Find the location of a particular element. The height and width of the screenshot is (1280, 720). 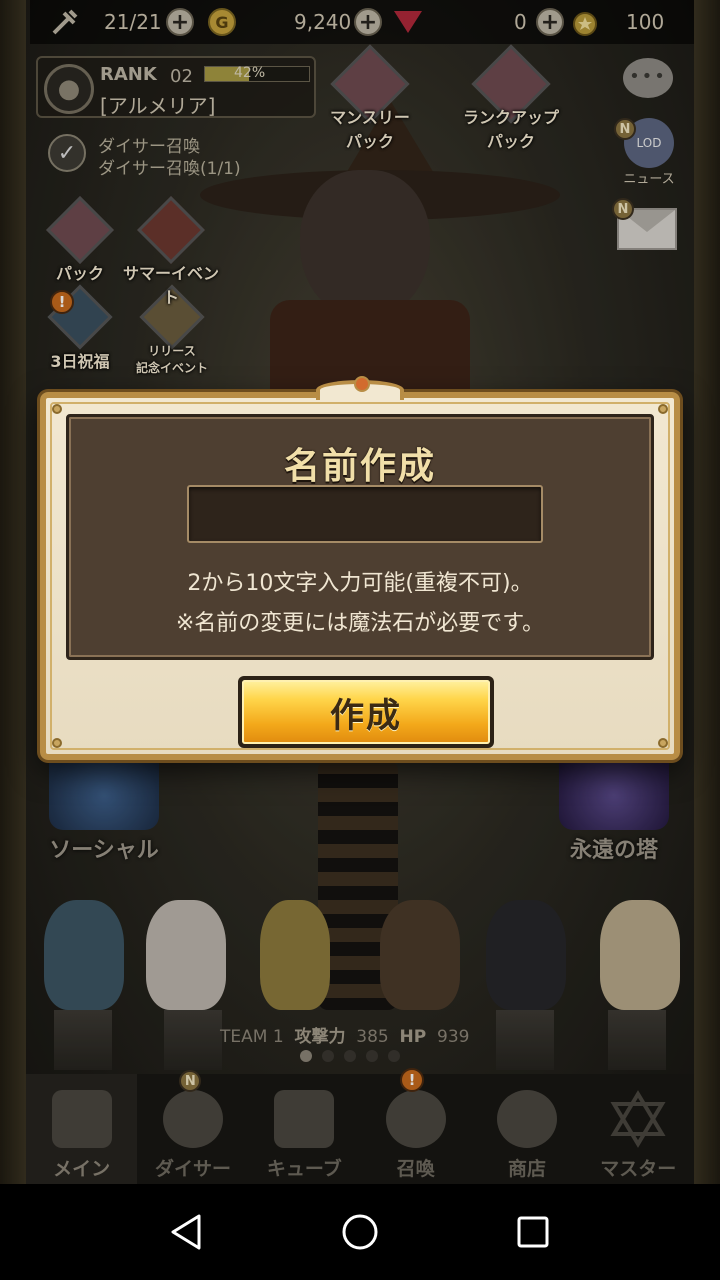

dialog-crest-ornament is located at coordinates (360, 388).